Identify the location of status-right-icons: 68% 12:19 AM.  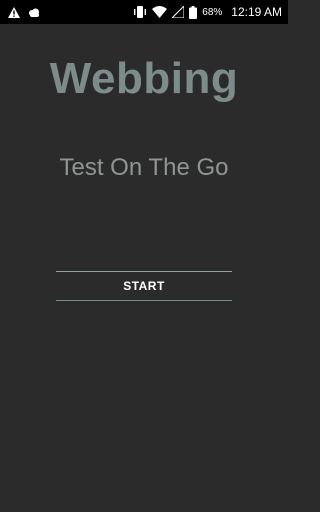
(207, 12).